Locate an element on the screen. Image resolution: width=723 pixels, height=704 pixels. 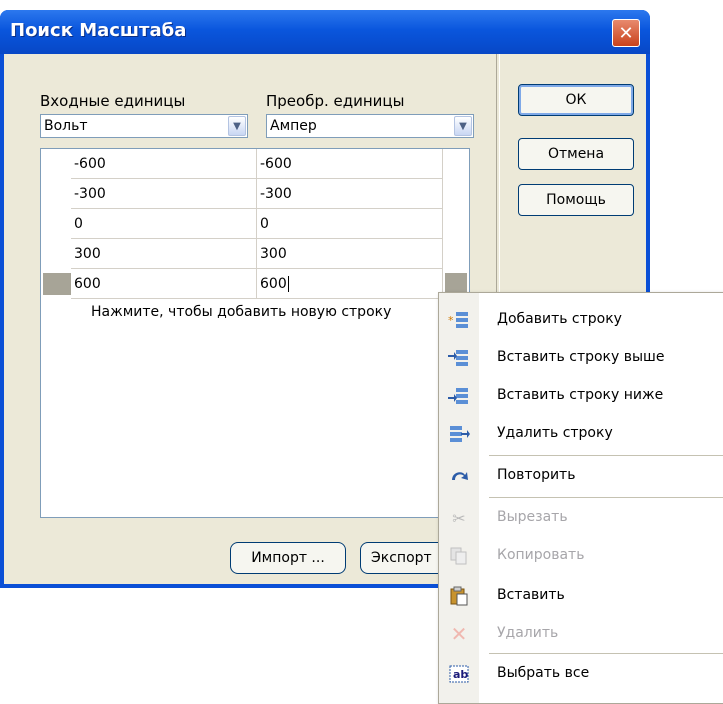
output-cell: 0 is located at coordinates (350, 224).